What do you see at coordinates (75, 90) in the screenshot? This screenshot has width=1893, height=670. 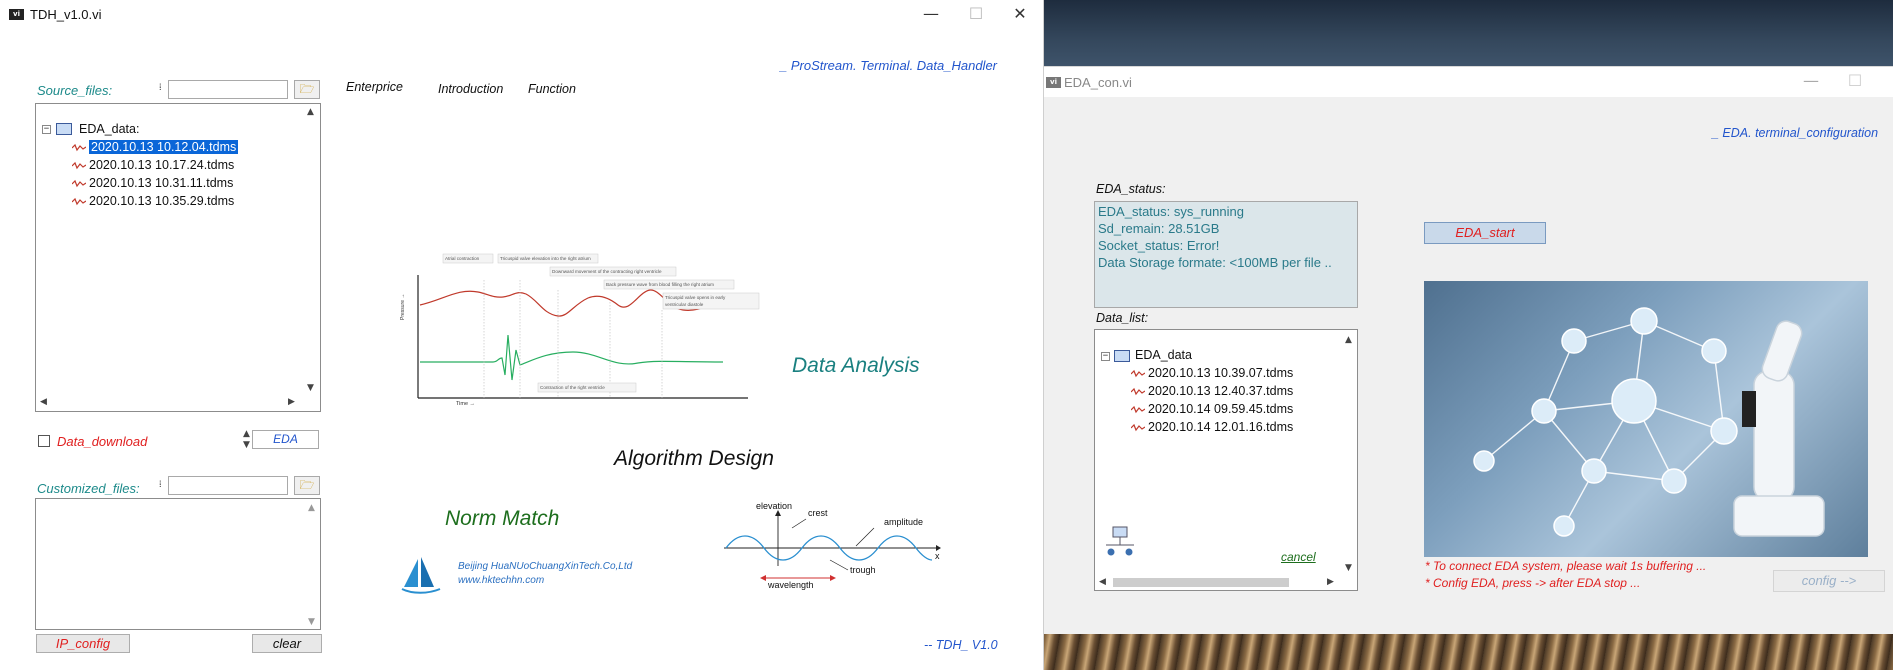 I see `source-files-label: Source_files:` at bounding box center [75, 90].